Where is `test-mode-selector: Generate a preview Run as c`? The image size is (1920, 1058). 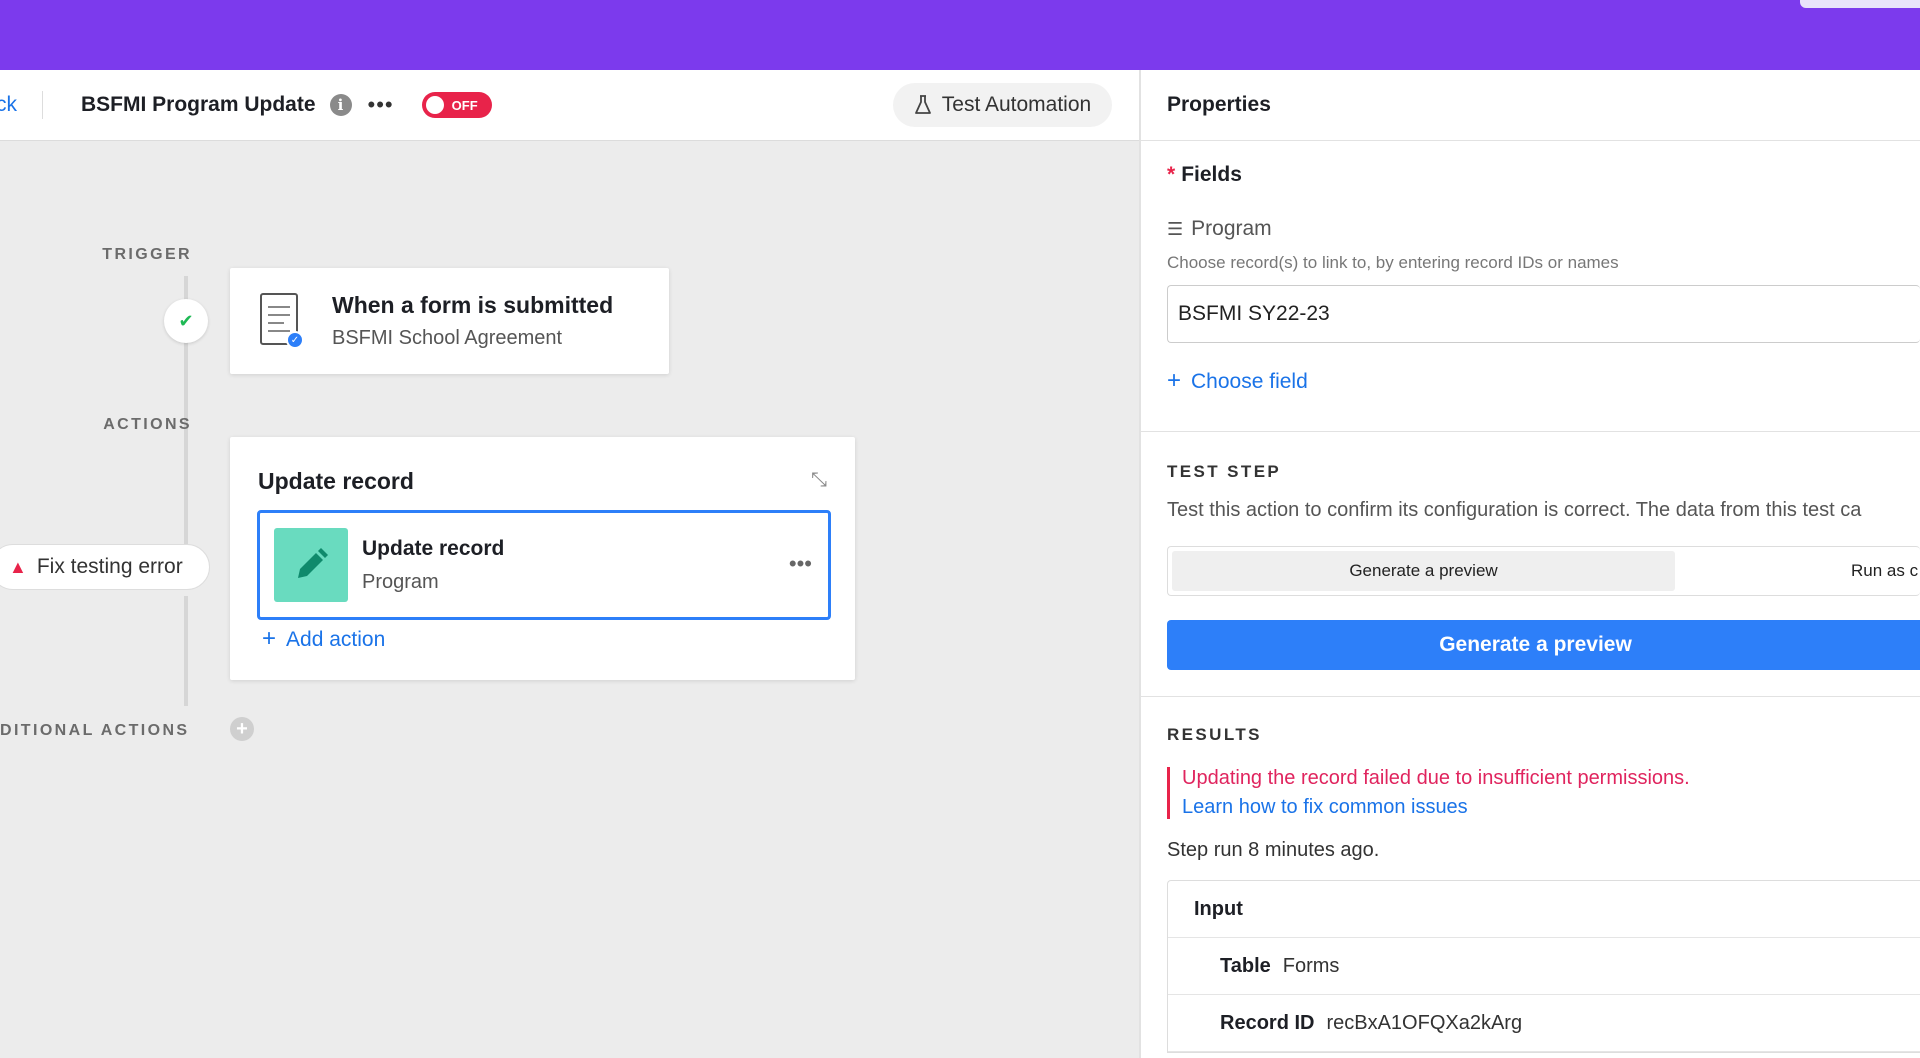
test-mode-selector: Generate a preview Run as c is located at coordinates (1543, 571).